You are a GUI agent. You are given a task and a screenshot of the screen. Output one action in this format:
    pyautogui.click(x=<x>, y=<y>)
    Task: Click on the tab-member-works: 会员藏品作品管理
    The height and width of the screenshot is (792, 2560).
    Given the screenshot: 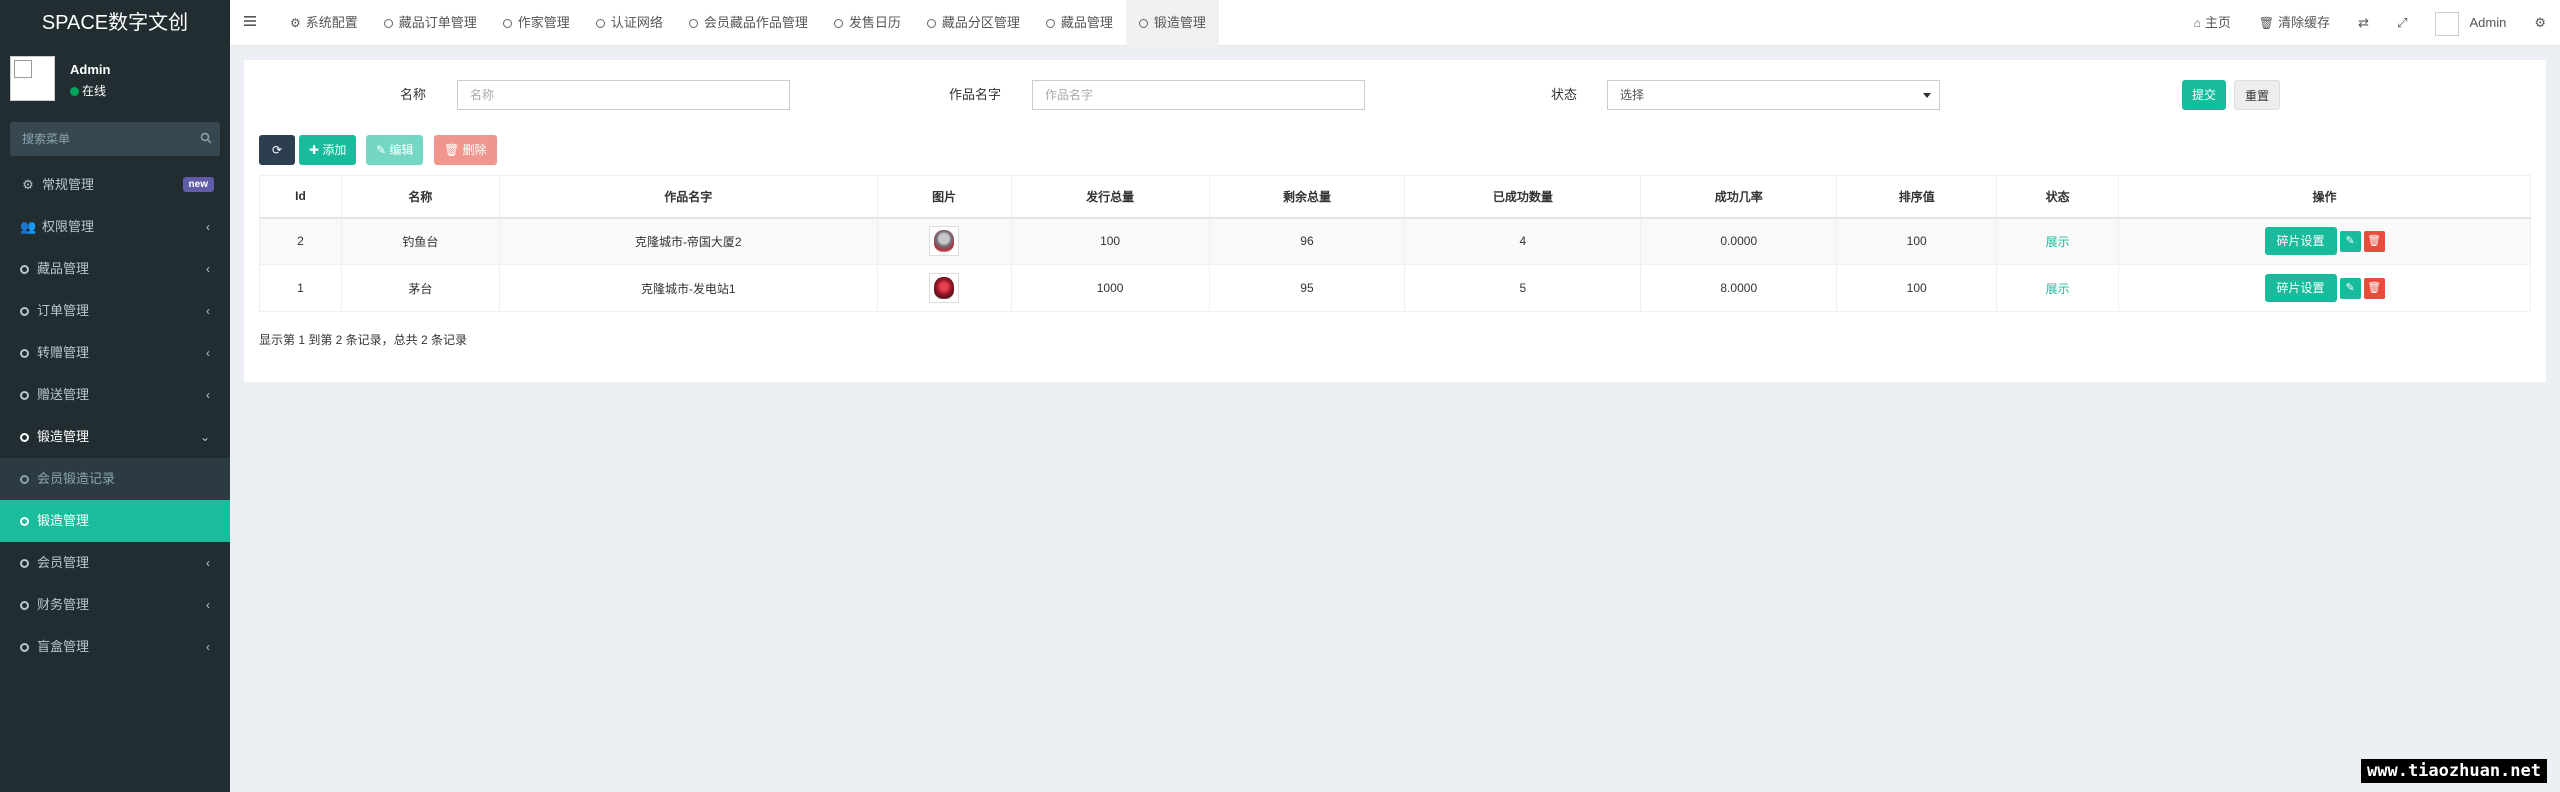 What is the action you would take?
    pyautogui.click(x=748, y=23)
    